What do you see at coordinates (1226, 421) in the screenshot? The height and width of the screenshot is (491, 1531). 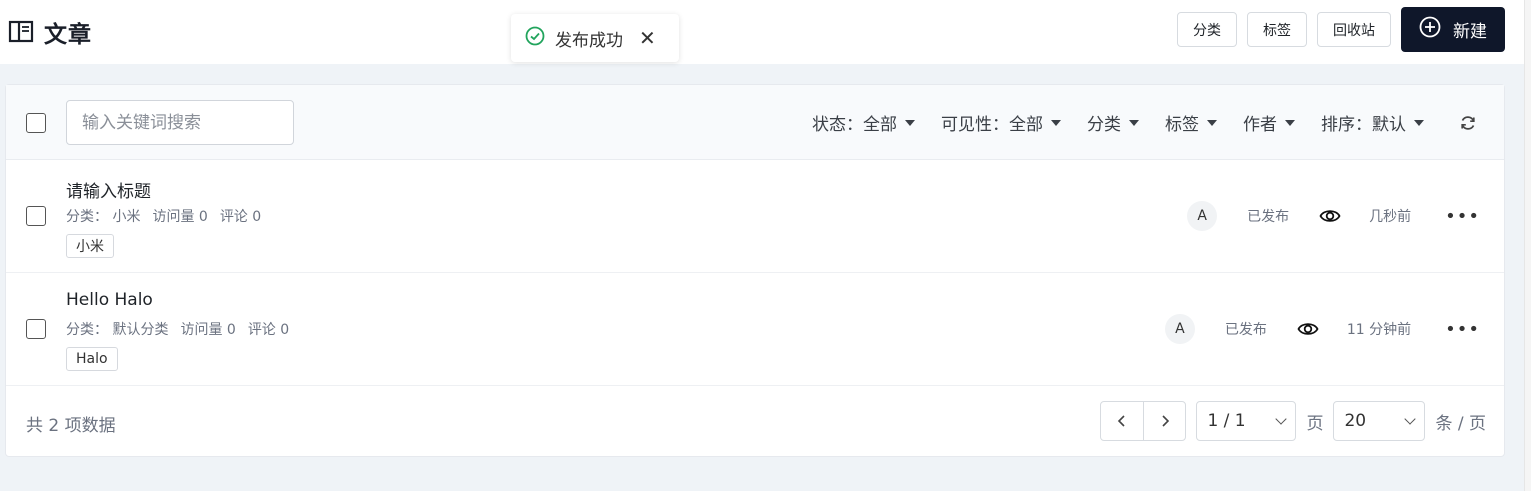 I see `page-select-value: 1 / 1` at bounding box center [1226, 421].